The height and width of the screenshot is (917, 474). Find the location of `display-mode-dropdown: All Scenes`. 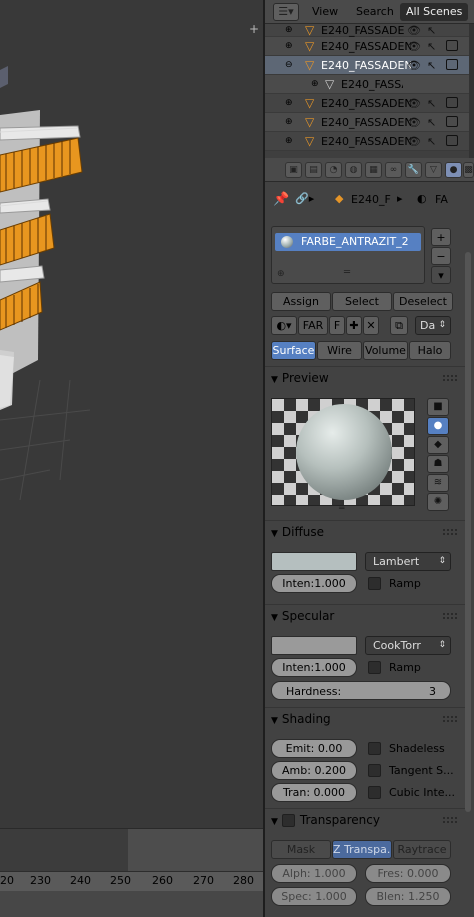

display-mode-dropdown: All Scenes is located at coordinates (434, 12).